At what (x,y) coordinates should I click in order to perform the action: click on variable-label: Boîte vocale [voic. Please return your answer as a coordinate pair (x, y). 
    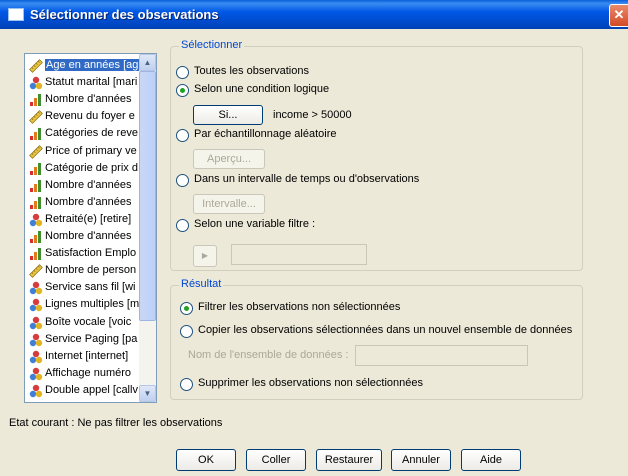
    Looking at the image, I should click on (88, 321).